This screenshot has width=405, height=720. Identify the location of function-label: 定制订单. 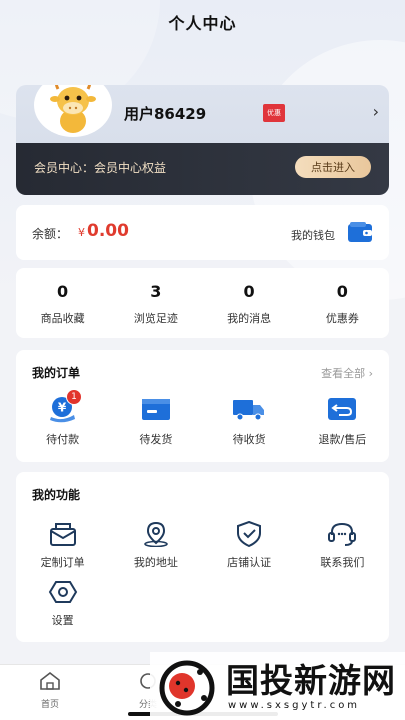
(62, 562).